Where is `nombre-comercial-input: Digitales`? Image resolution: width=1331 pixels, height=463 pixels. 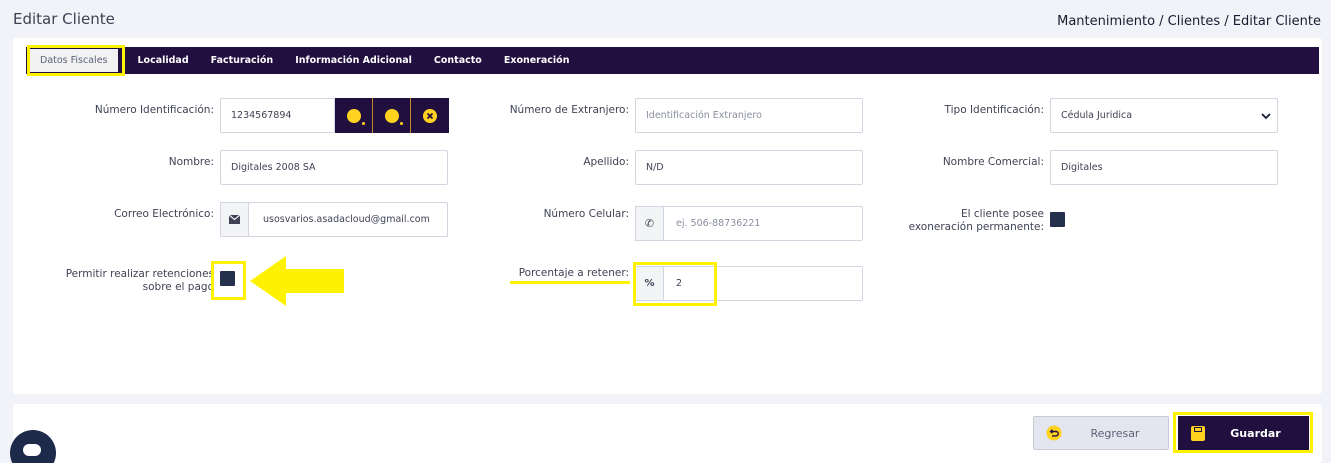
nombre-comercial-input: Digitales is located at coordinates (1164, 167).